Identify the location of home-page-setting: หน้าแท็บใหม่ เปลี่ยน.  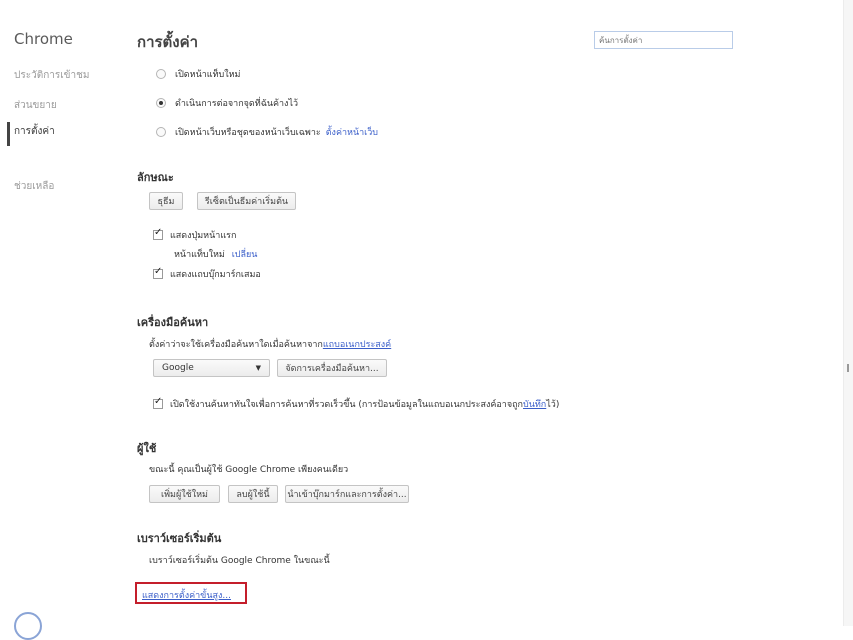
(215, 254).